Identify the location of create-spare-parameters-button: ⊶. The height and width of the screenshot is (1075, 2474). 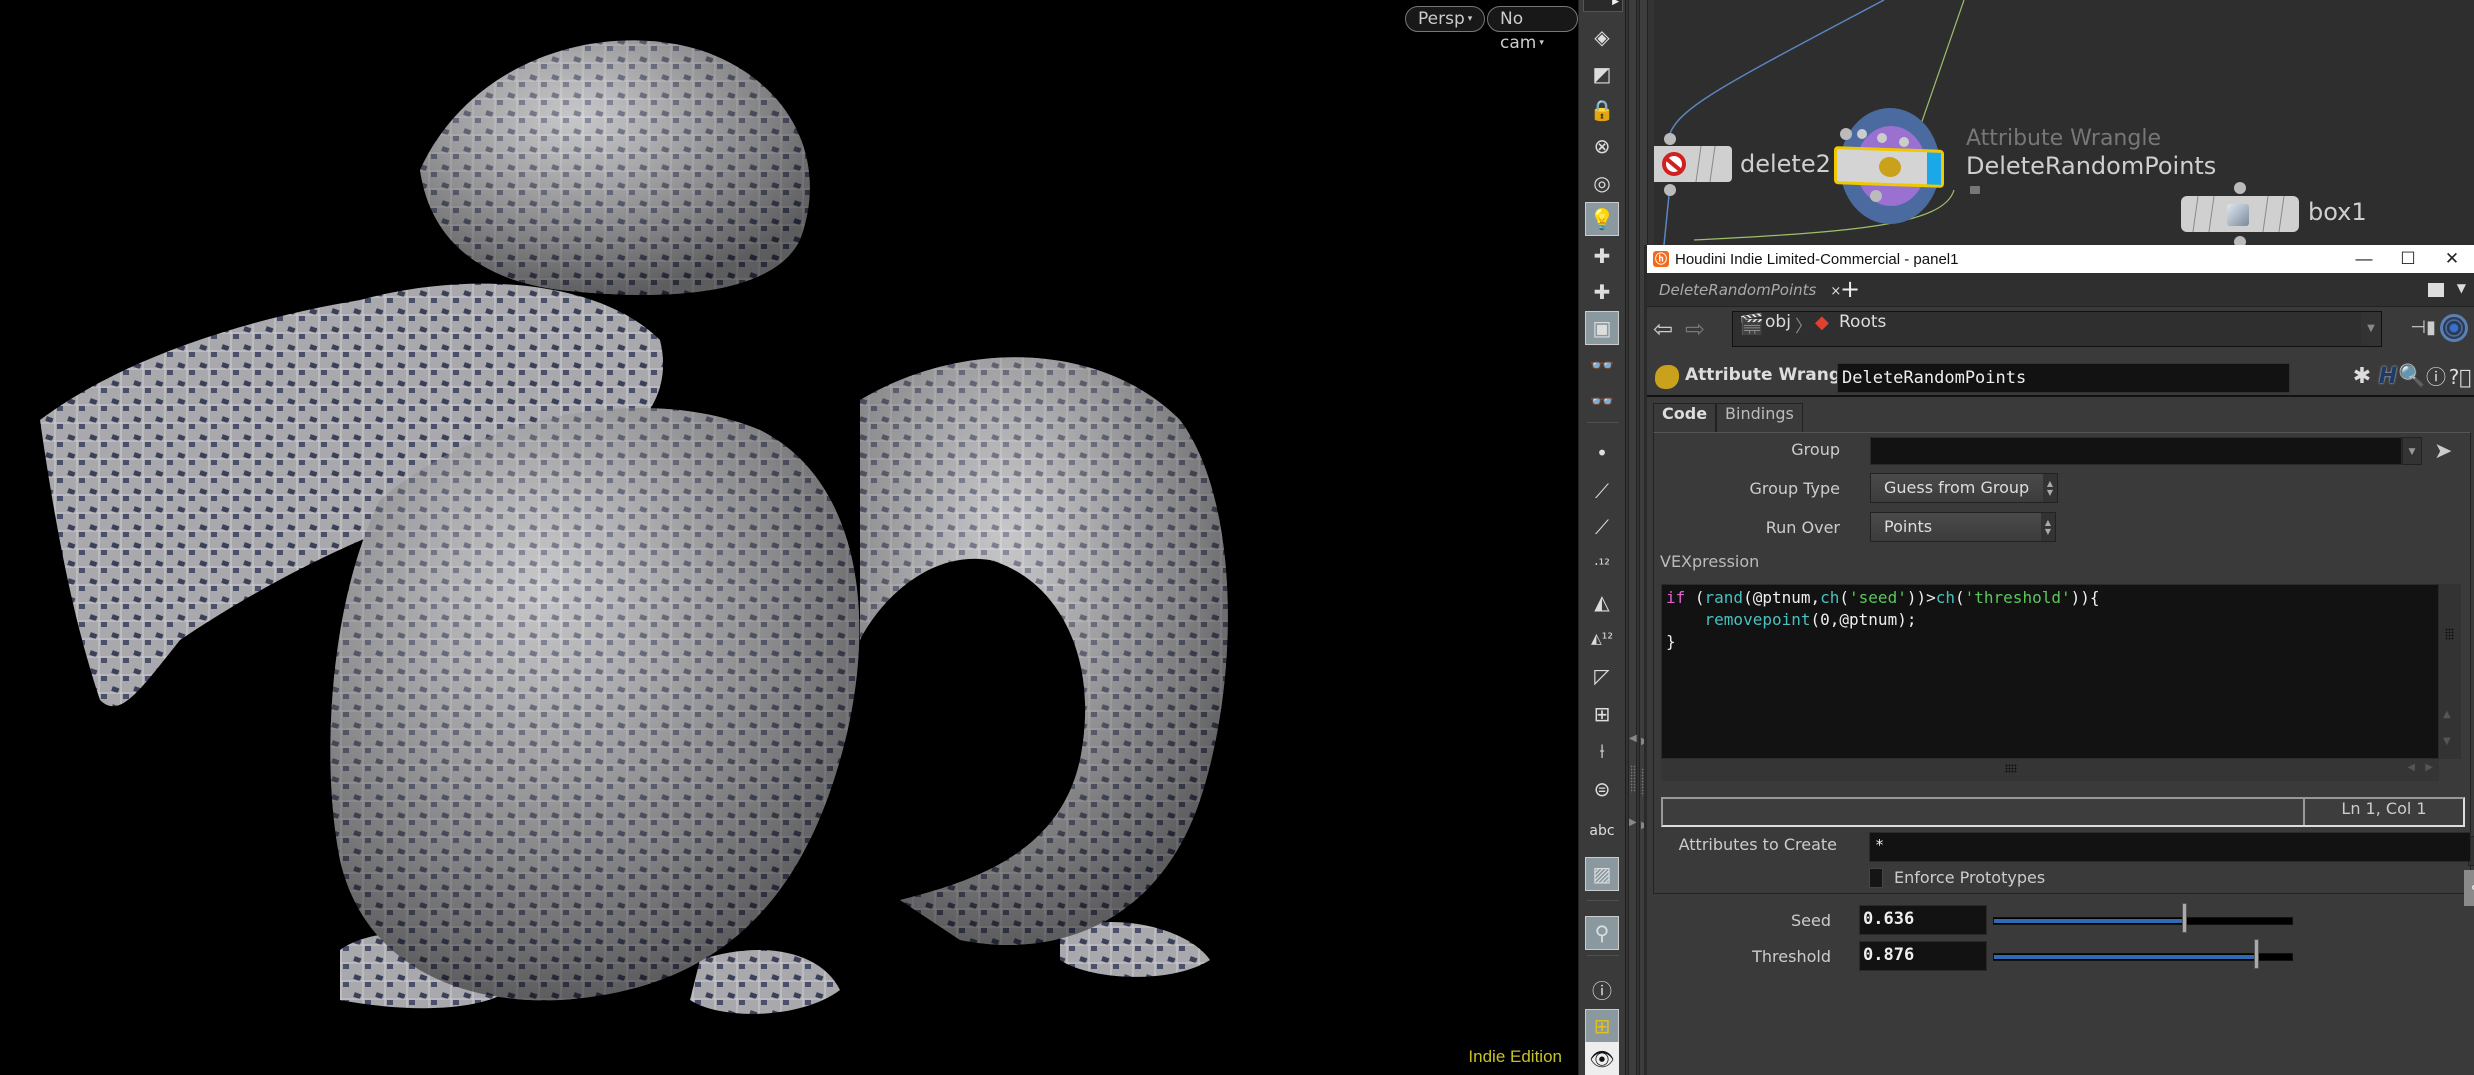
(2469, 888).